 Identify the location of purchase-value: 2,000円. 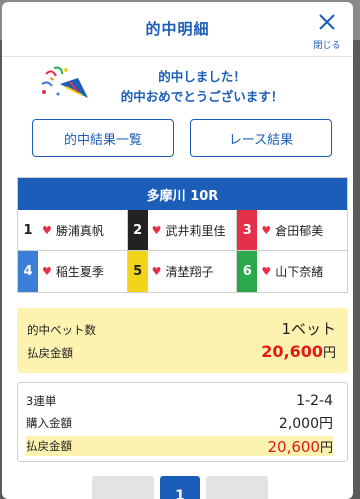
(305, 424).